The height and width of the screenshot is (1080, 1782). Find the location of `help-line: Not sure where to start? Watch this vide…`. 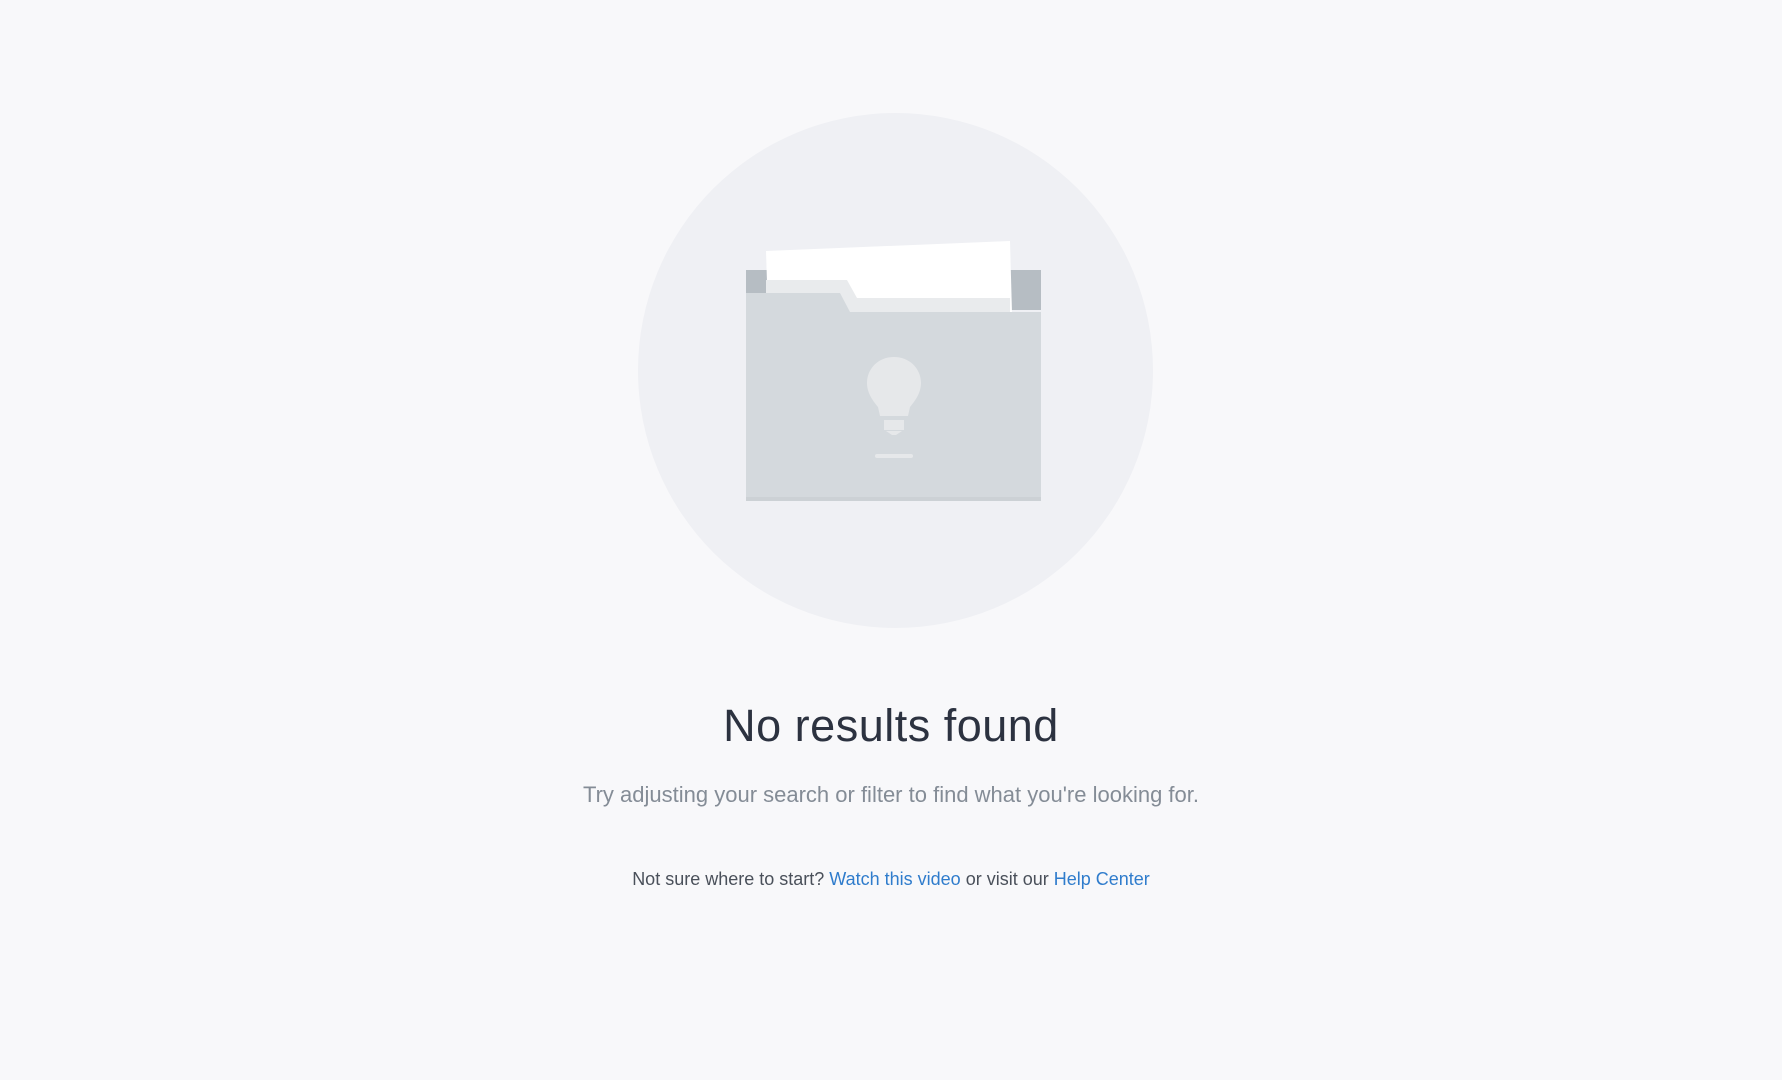

help-line: Not sure where to start? Watch this vide… is located at coordinates (891, 879).